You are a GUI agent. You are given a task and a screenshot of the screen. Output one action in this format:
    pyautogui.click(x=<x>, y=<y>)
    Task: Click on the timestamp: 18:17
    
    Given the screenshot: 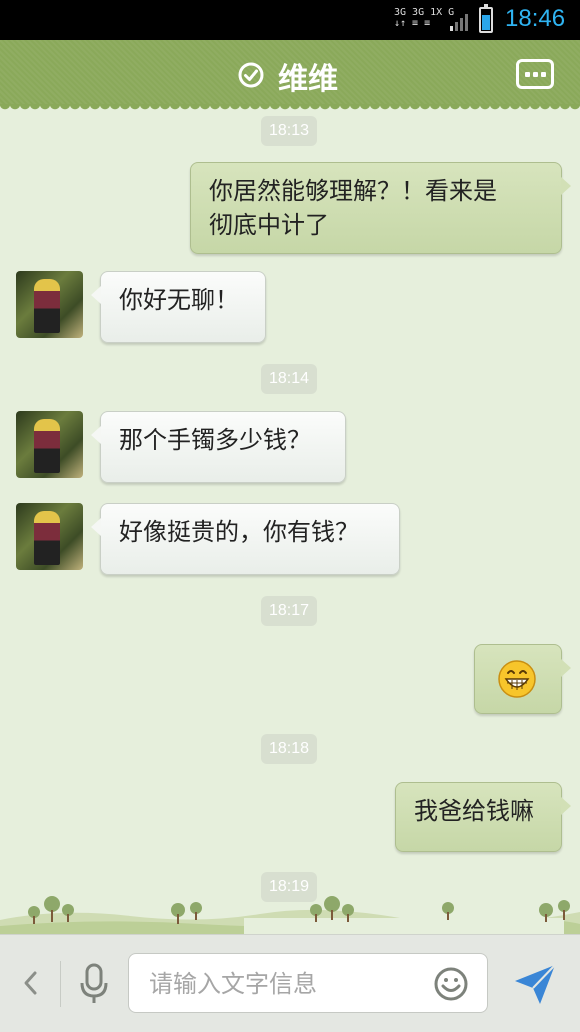 What is the action you would take?
    pyautogui.click(x=289, y=611)
    